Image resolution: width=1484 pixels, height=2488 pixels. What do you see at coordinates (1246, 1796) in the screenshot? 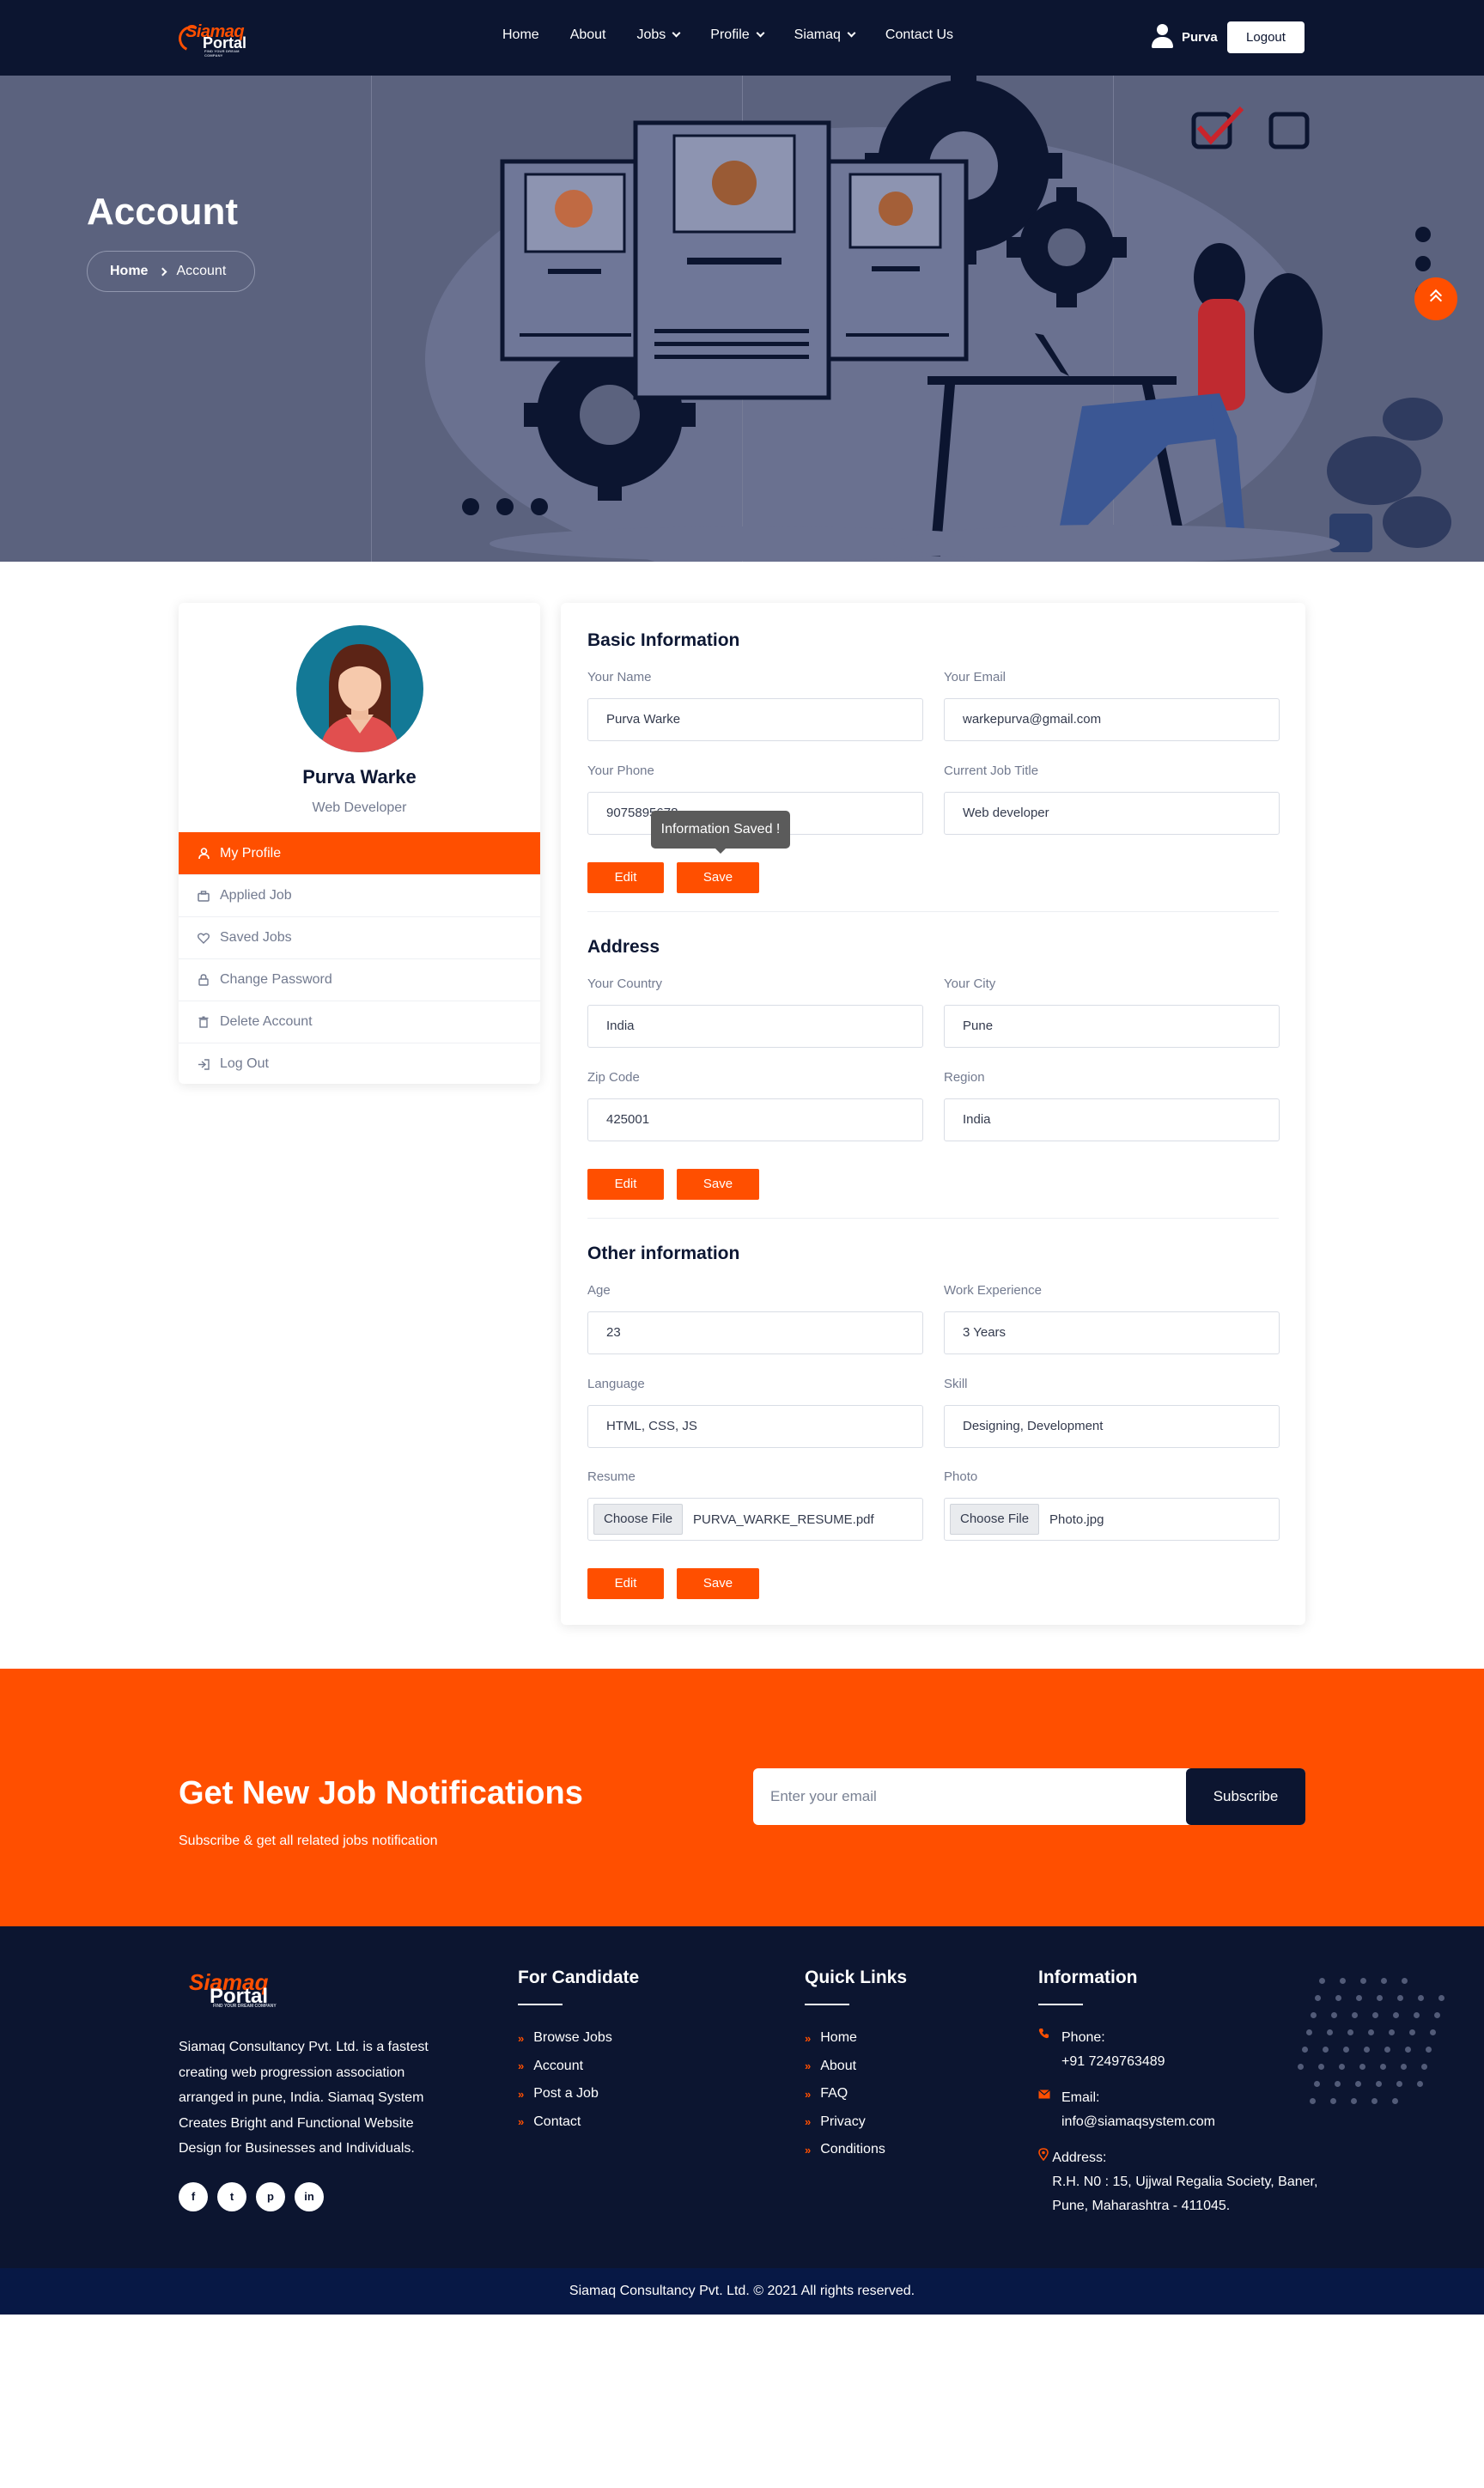
I see `subscribe-button: Subscribe` at bounding box center [1246, 1796].